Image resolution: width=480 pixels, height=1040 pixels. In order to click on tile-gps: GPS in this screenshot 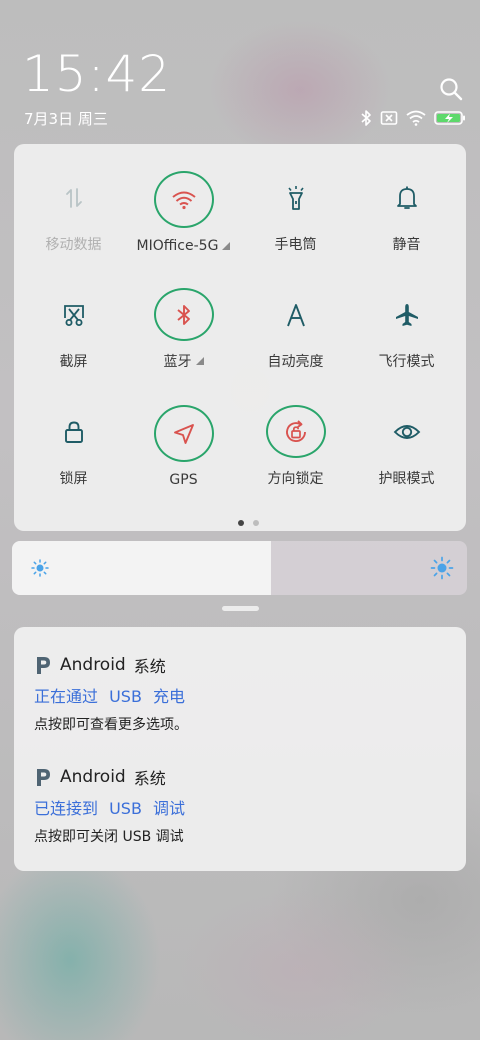, I will do `click(183, 433)`.